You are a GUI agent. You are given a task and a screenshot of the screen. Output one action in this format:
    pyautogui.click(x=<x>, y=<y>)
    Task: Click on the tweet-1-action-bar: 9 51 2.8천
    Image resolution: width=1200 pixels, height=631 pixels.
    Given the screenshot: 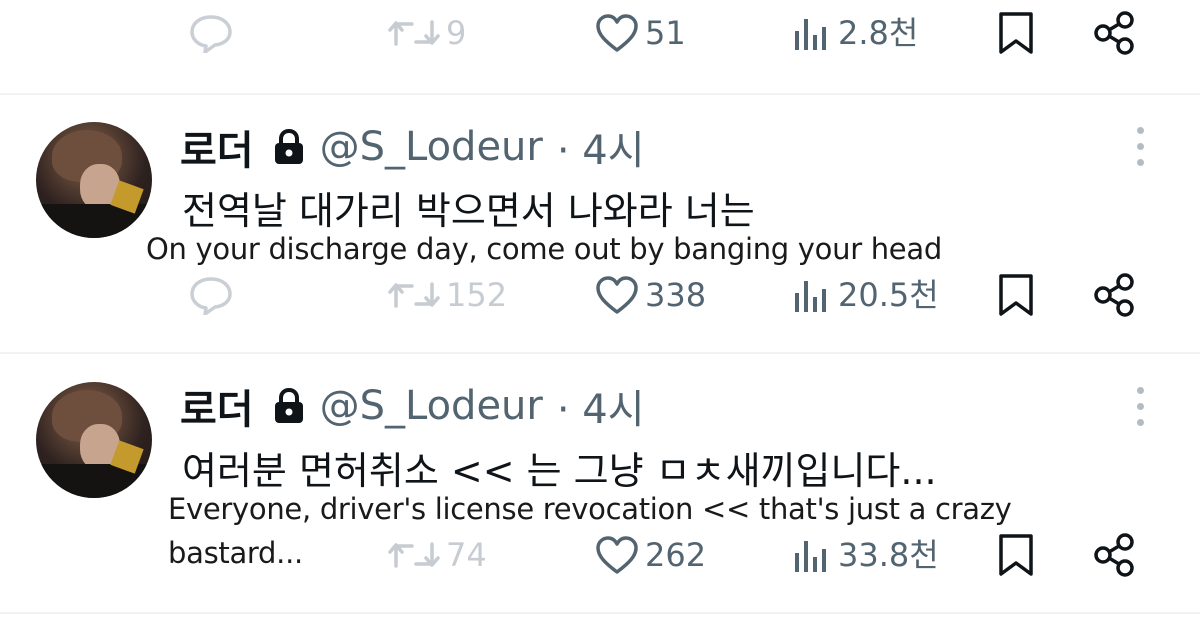 What is the action you would take?
    pyautogui.click(x=600, y=33)
    